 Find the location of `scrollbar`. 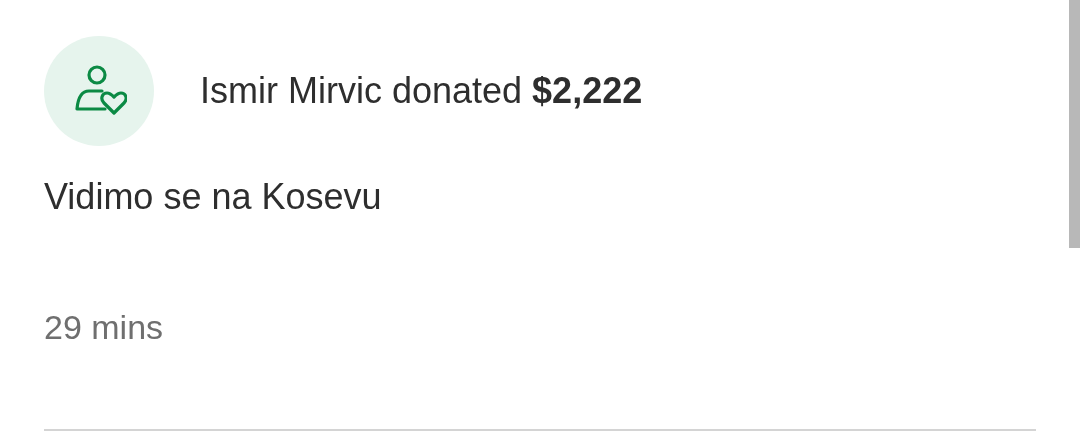

scrollbar is located at coordinates (1074, 124).